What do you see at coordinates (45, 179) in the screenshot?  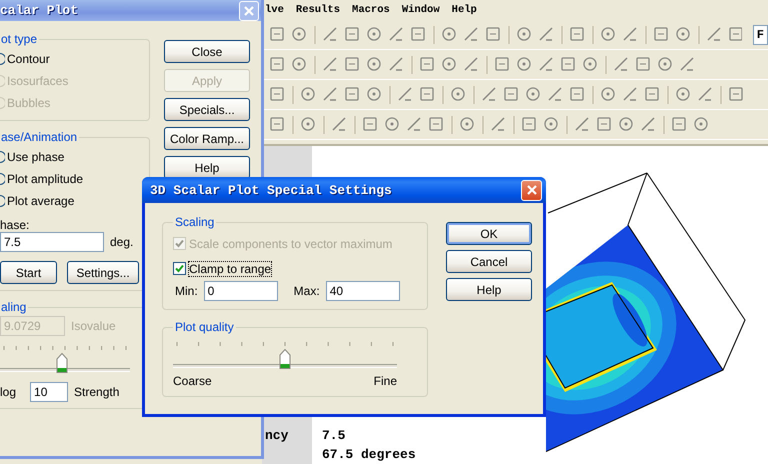 I see `radio-label: Plot amplitude` at bounding box center [45, 179].